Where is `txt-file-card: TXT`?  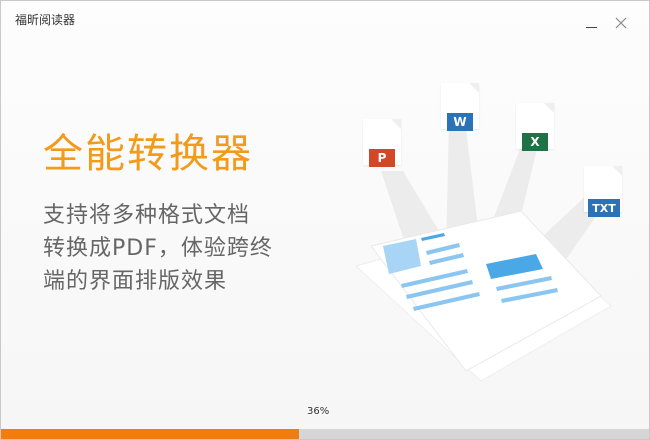
txt-file-card: TXT is located at coordinates (603, 191).